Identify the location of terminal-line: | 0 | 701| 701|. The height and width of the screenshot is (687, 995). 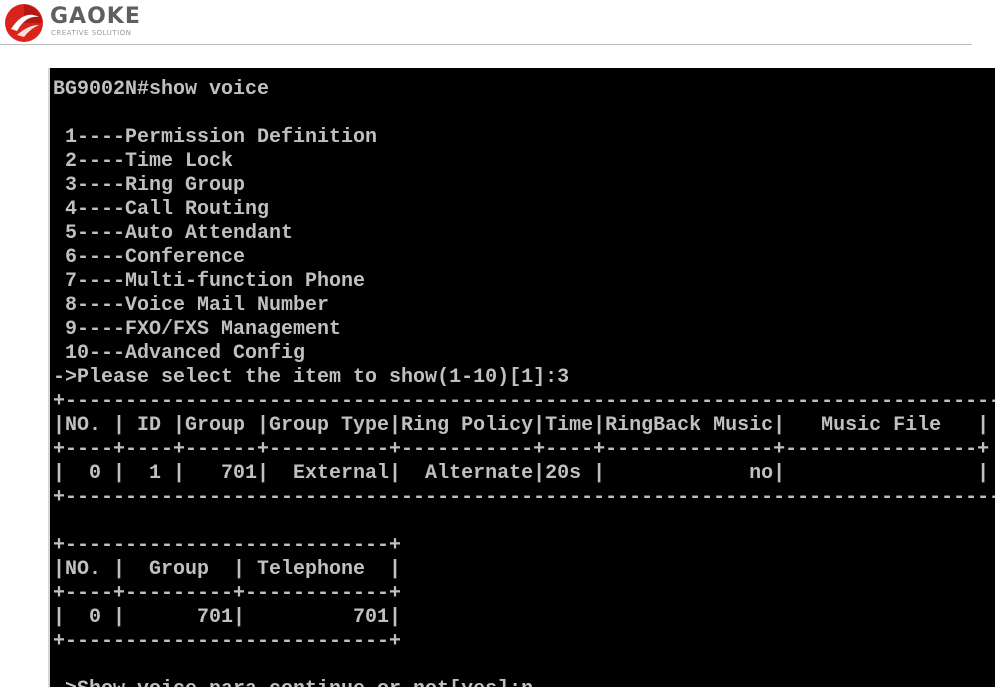
(227, 617).